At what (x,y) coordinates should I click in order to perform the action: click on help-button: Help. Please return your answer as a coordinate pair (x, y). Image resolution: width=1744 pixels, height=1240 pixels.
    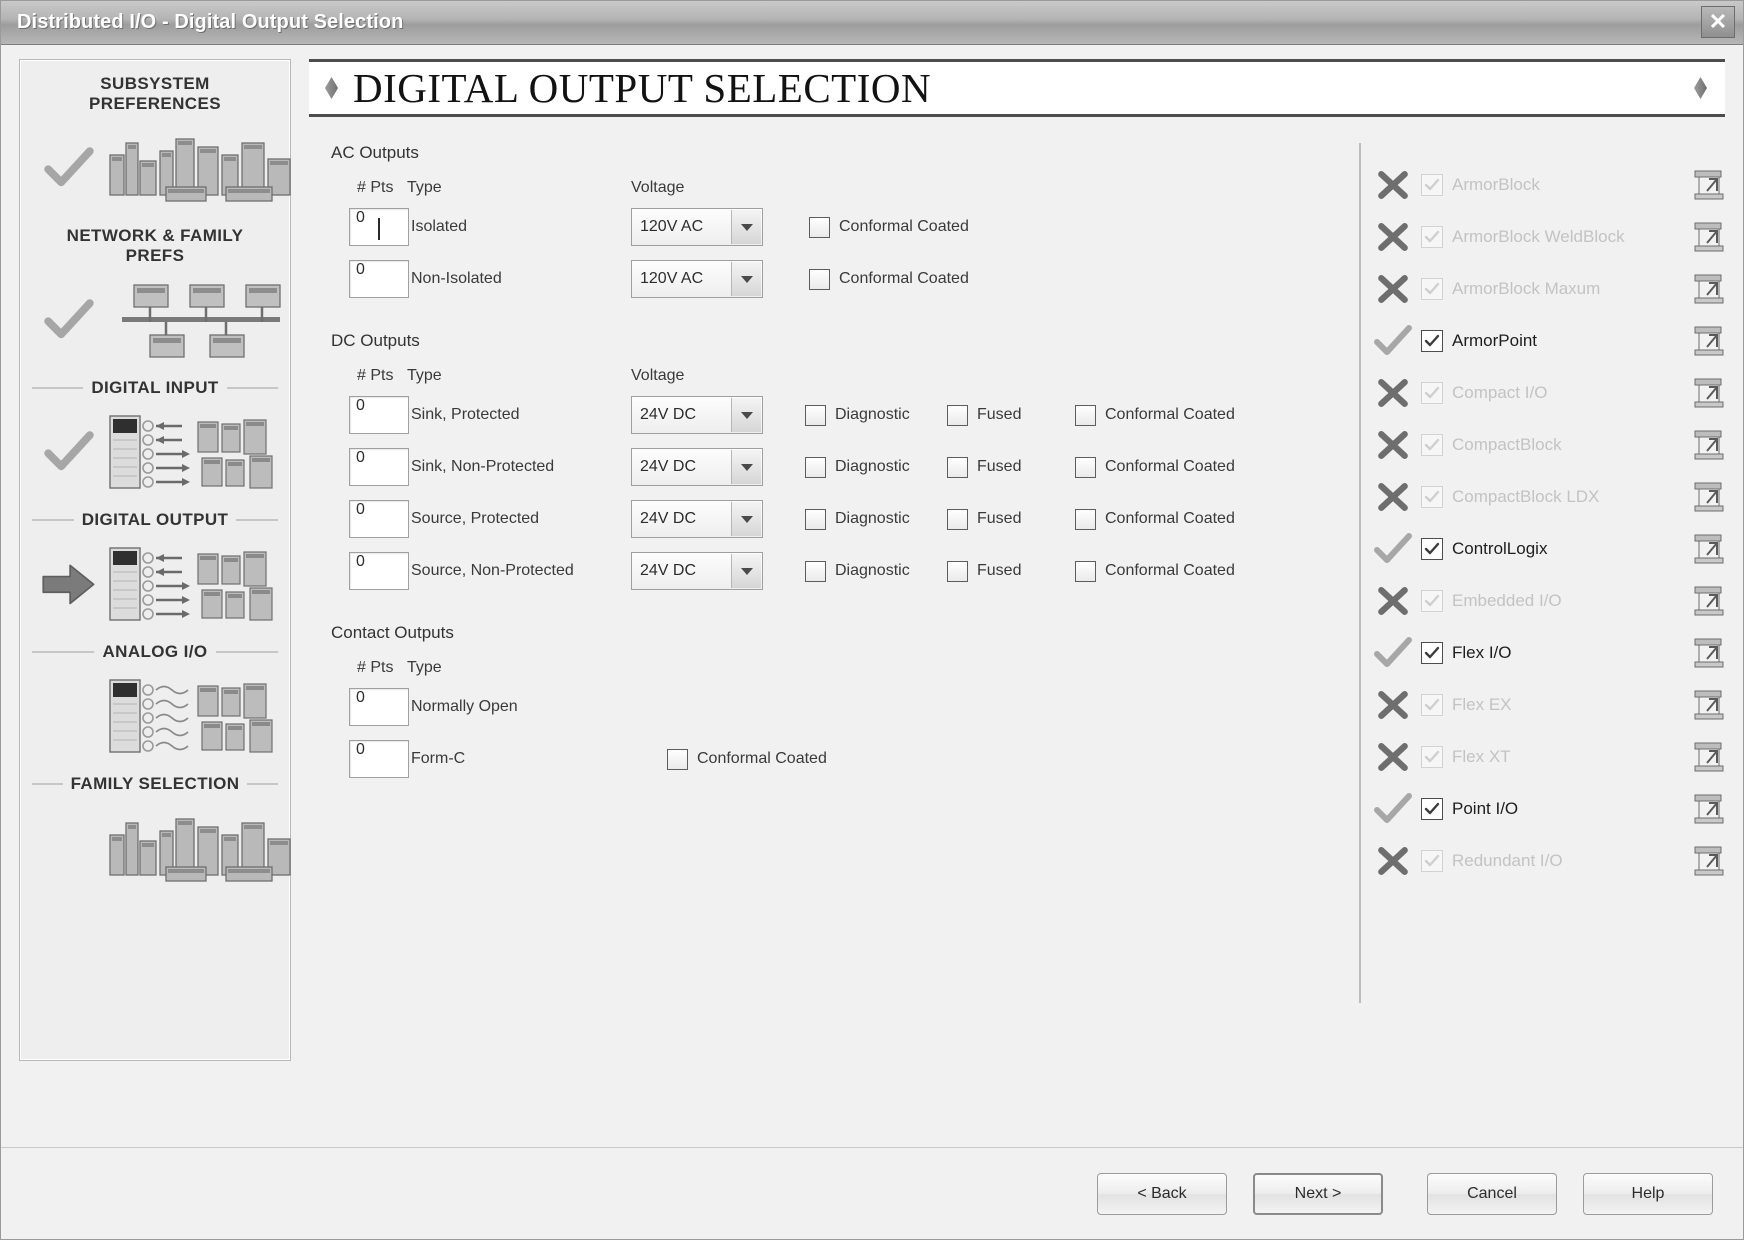
    Looking at the image, I should click on (1648, 1193).